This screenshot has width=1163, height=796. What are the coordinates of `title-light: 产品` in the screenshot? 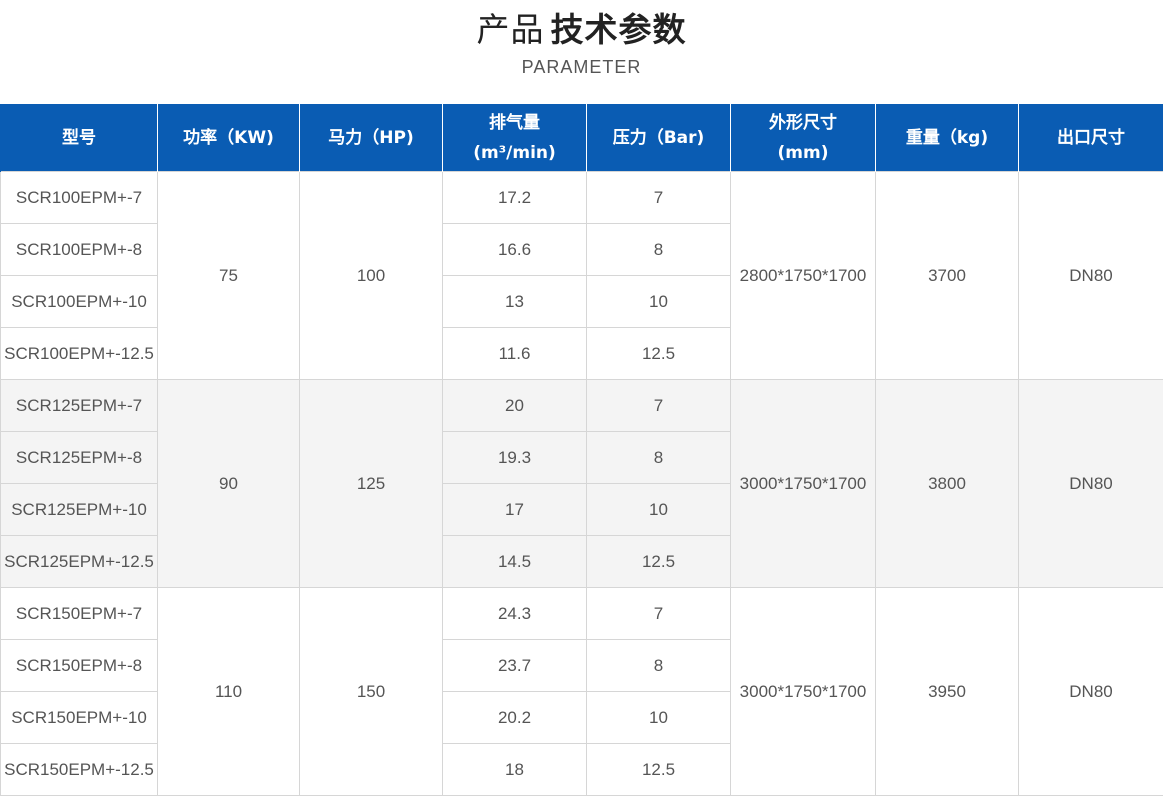 It's located at (510, 29).